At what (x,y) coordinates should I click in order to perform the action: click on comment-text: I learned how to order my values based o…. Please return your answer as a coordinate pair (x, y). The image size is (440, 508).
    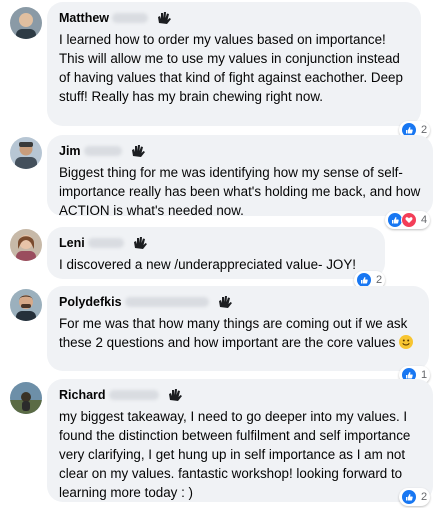
    Looking at the image, I should click on (231, 68).